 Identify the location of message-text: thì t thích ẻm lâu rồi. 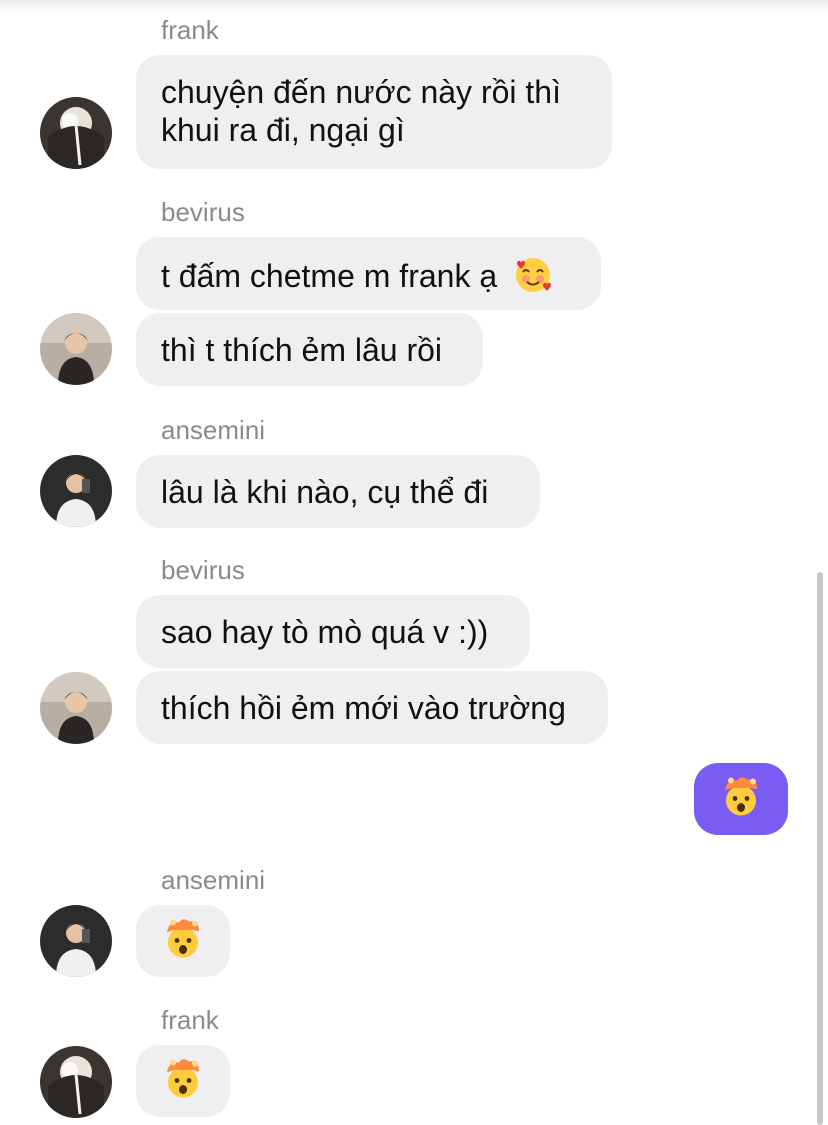
(302, 350).